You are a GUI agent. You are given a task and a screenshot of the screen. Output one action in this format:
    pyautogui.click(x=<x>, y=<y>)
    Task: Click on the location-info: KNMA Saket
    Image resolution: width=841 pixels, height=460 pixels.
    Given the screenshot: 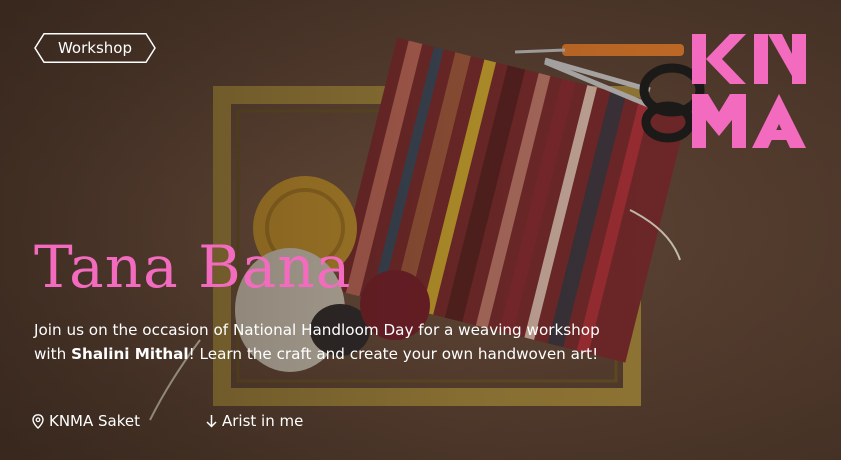 What is the action you would take?
    pyautogui.click(x=86, y=421)
    